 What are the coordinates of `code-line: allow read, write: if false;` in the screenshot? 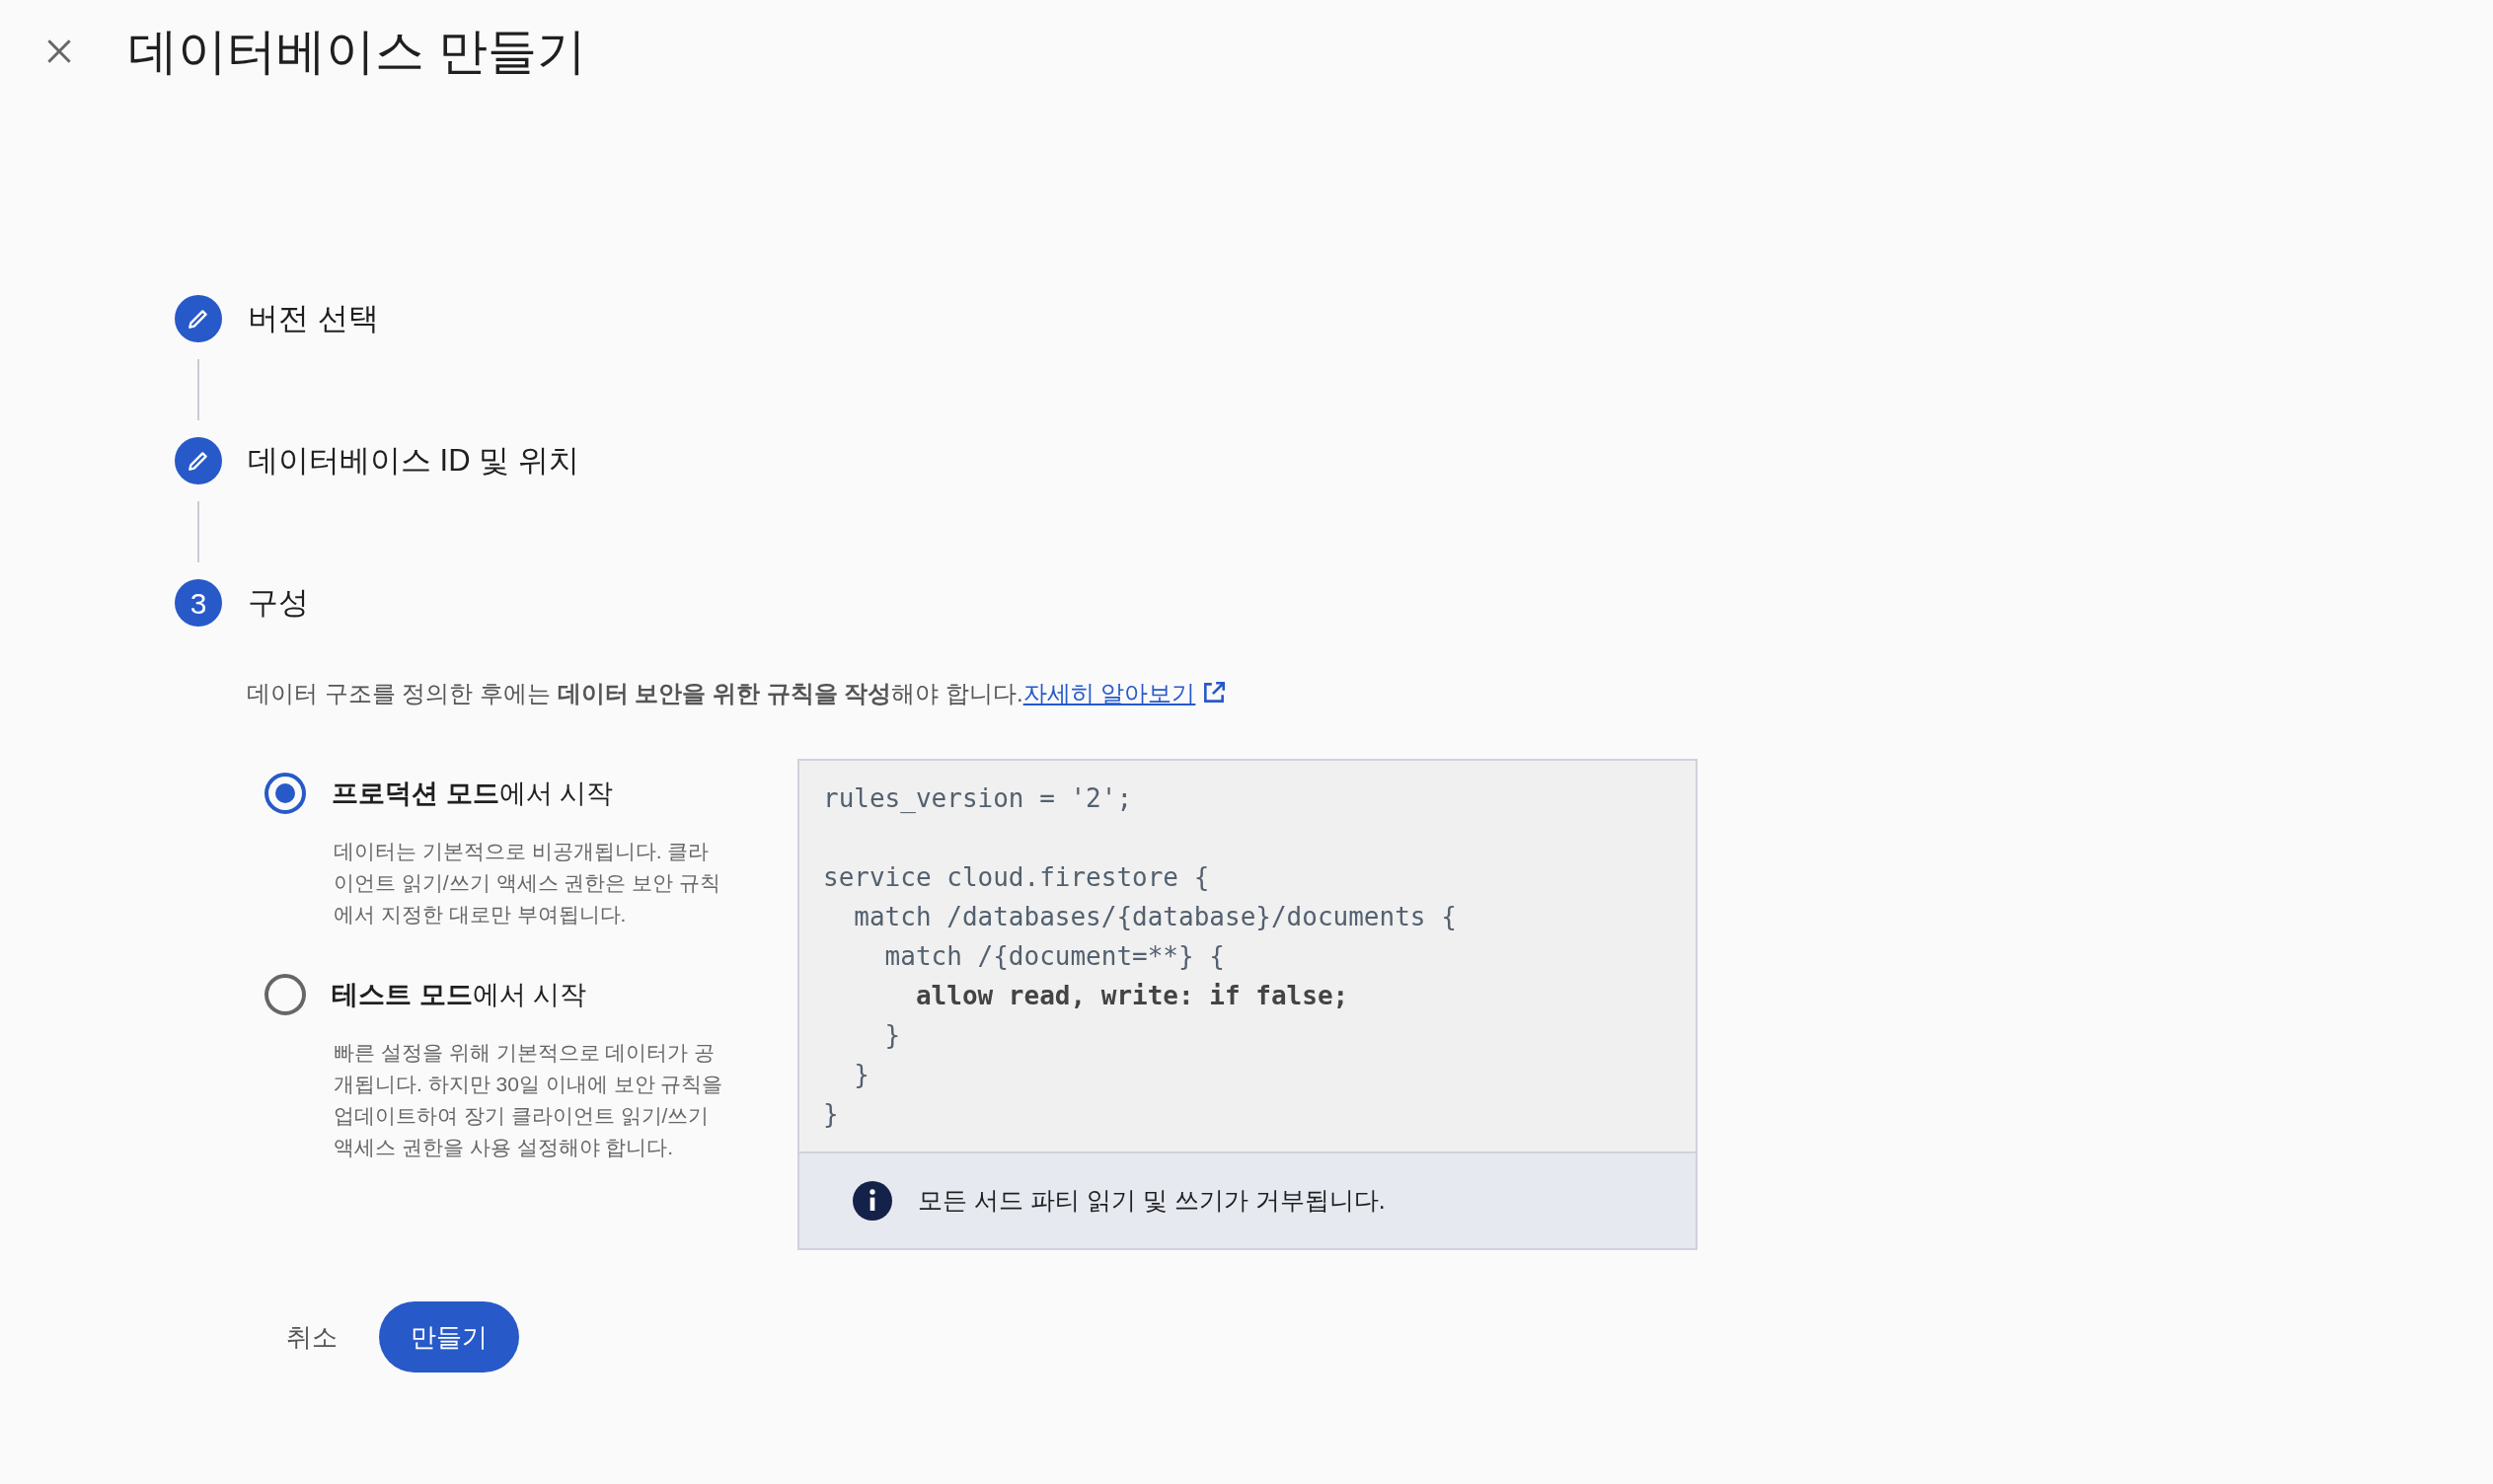 It's located at (1131, 996).